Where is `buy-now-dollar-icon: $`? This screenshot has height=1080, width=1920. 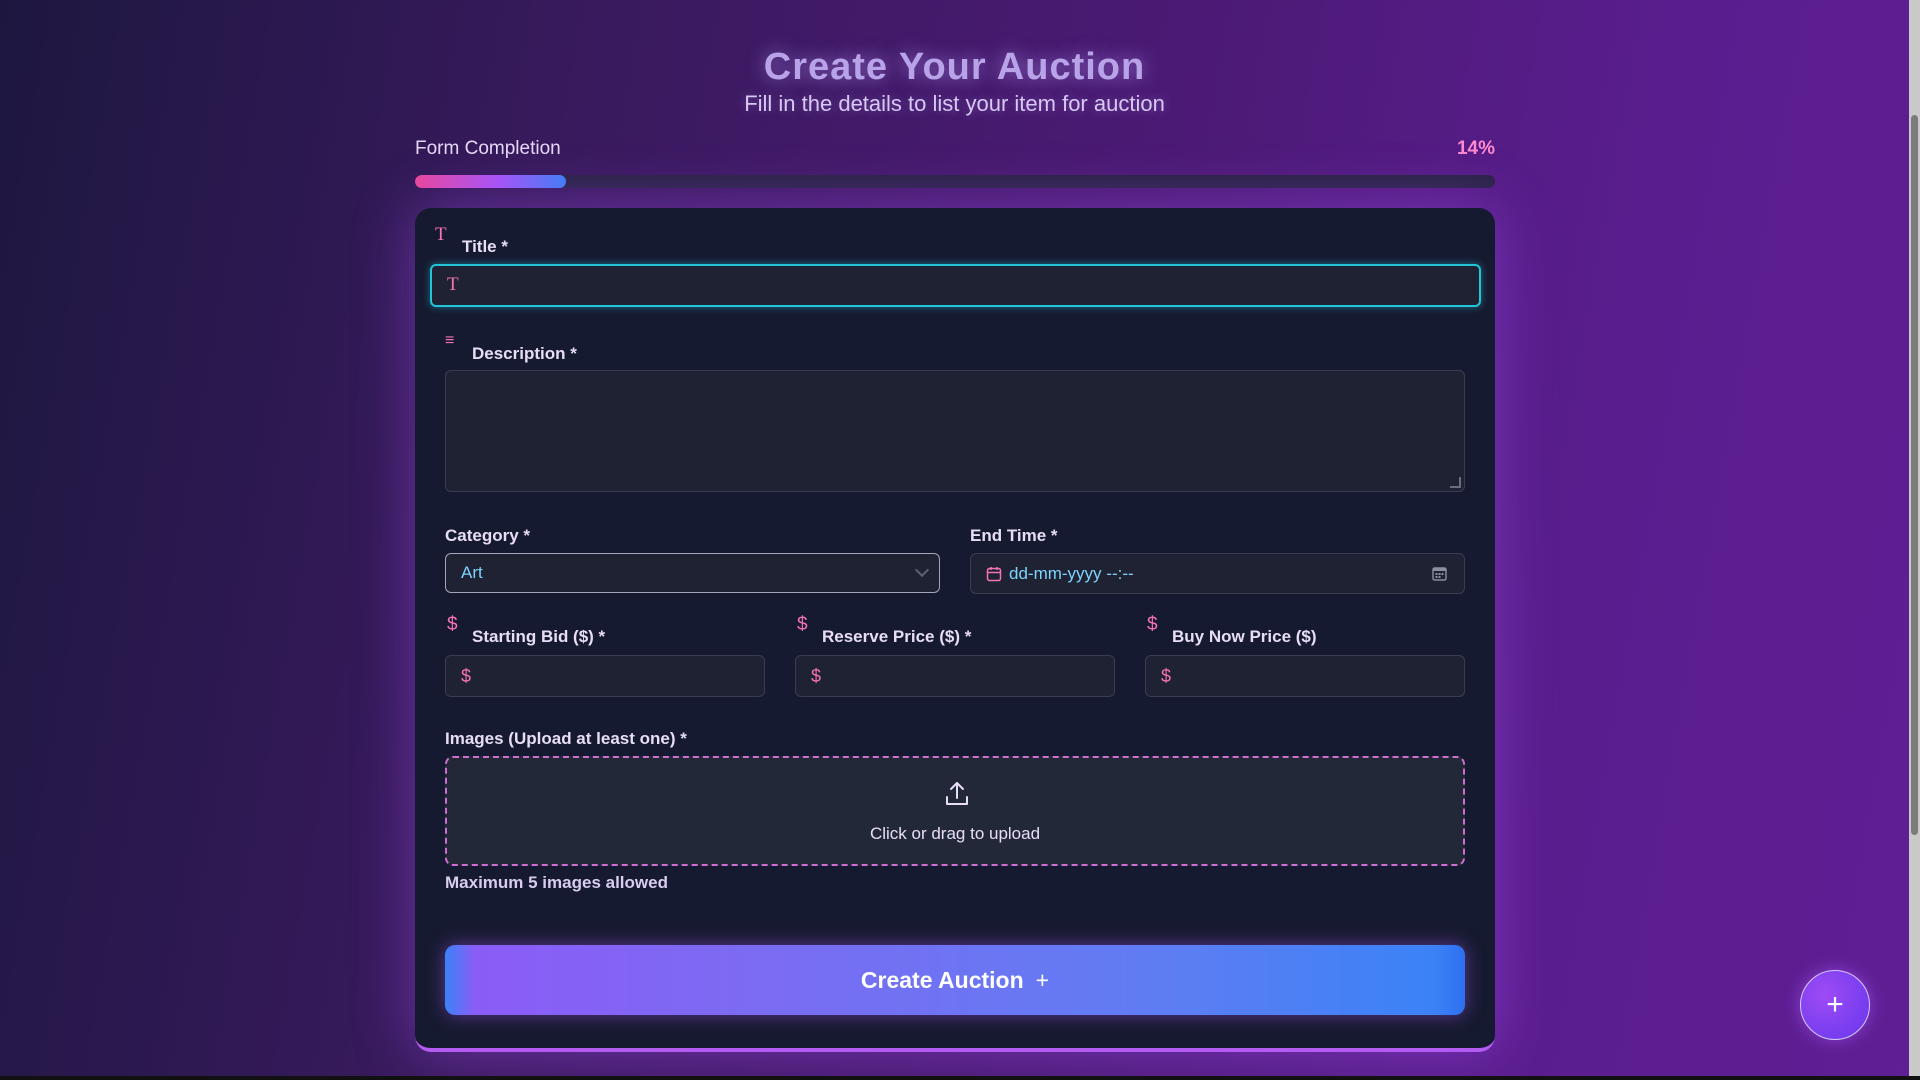
buy-now-dollar-icon: $ is located at coordinates (1152, 624).